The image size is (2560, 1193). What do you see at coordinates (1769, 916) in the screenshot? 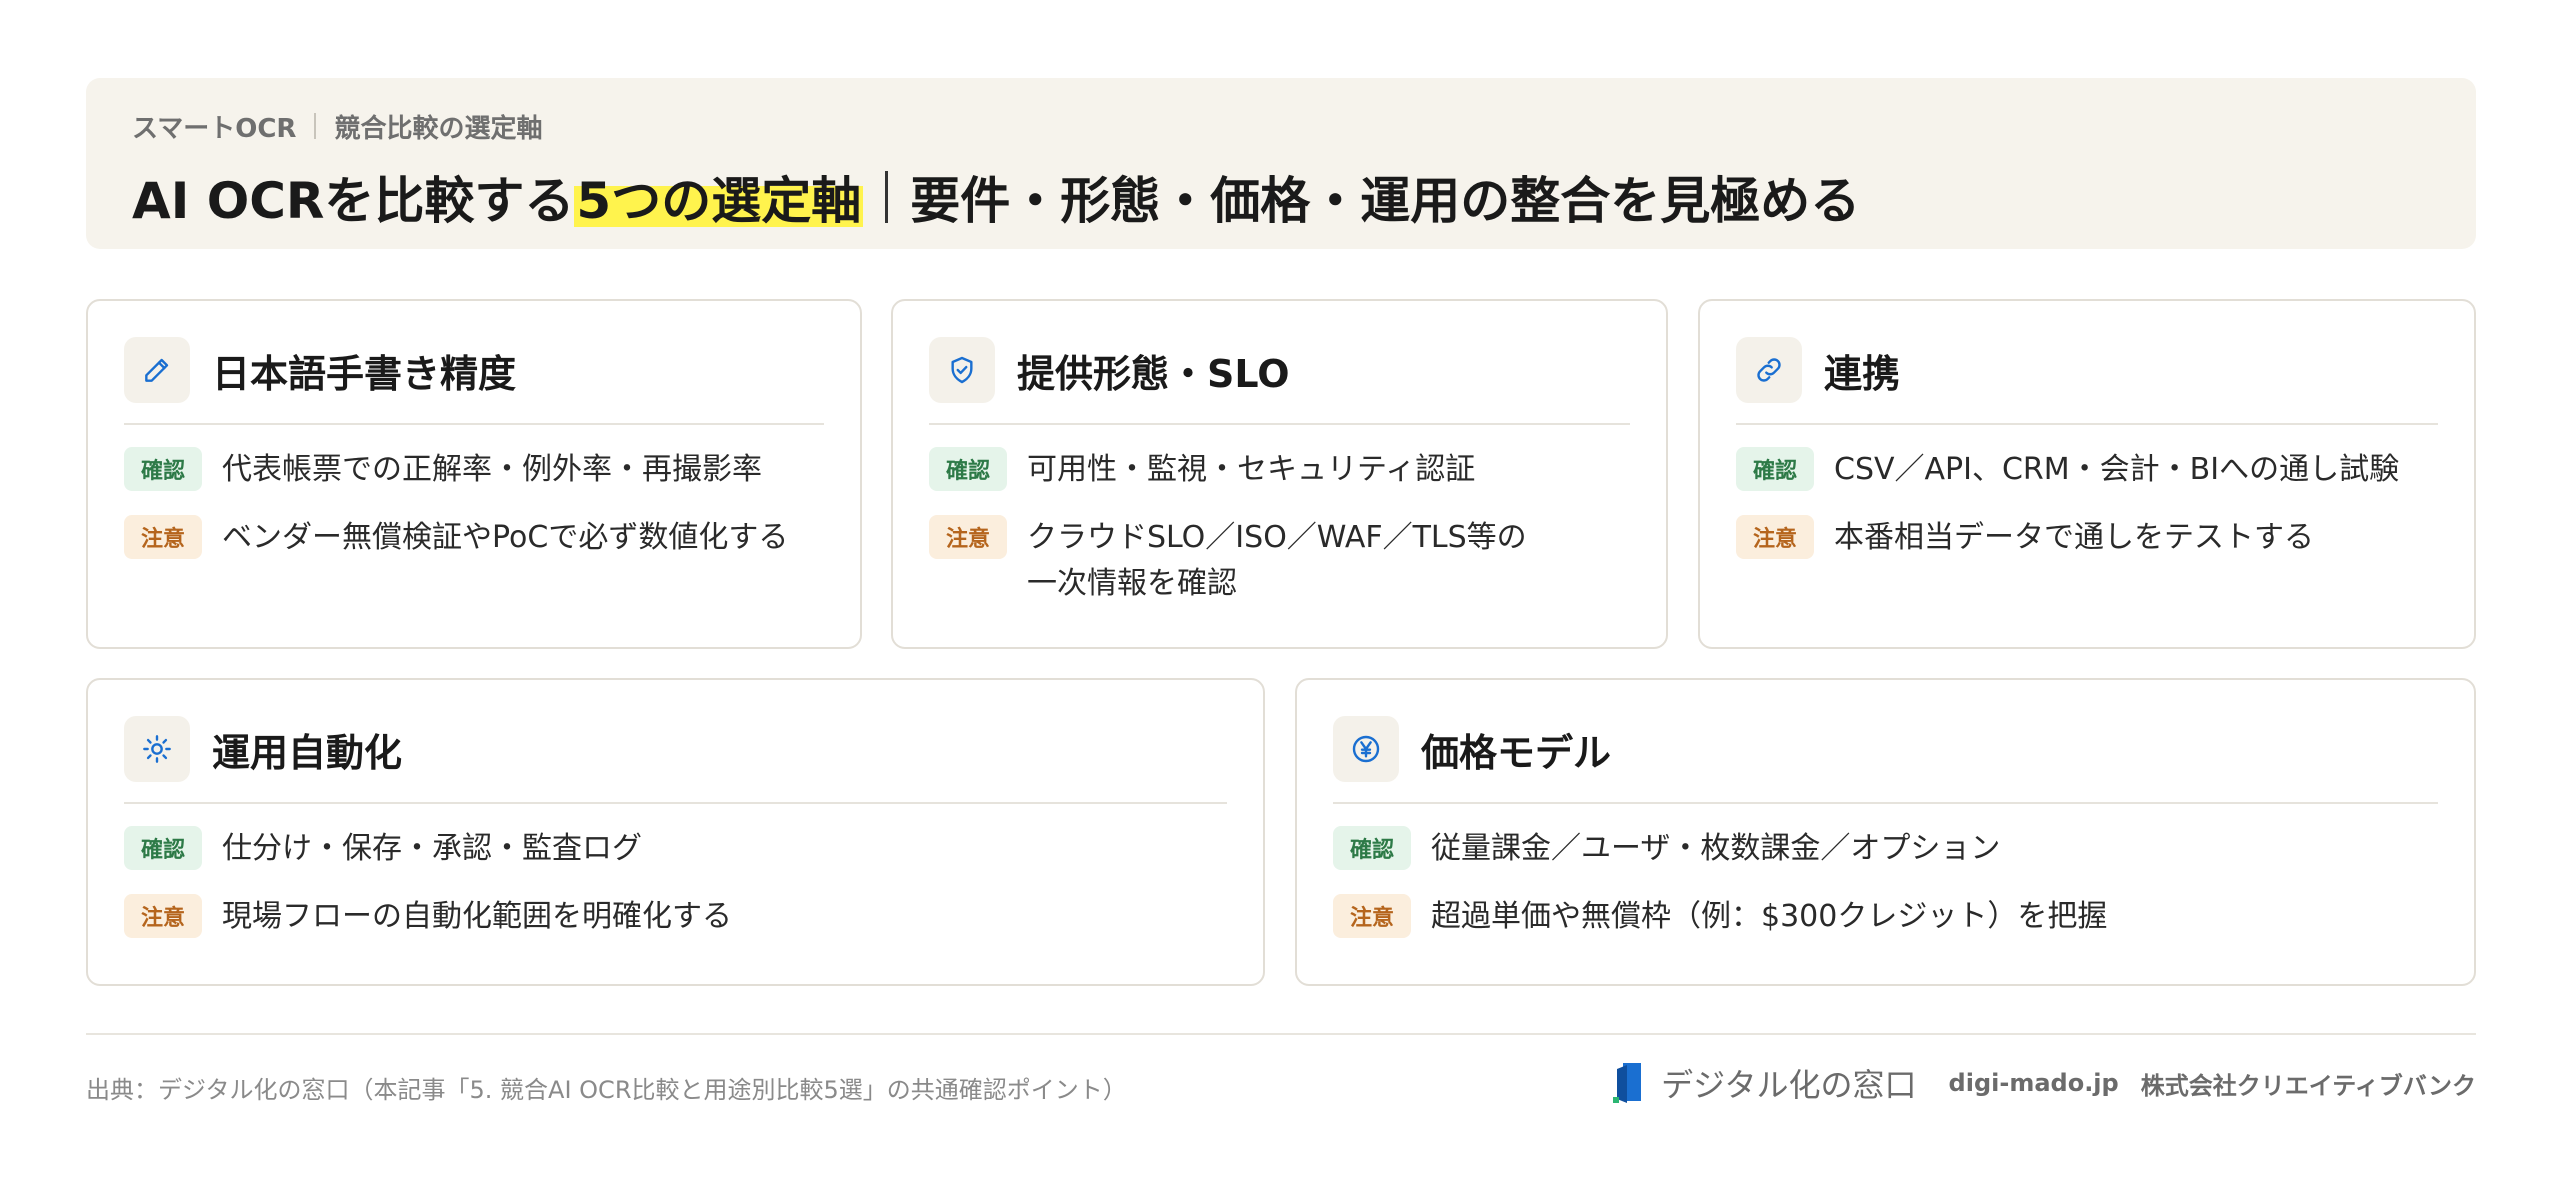
I see `caution-text: 超過単価や無償枠（例：$300クレジット）を把握` at bounding box center [1769, 916].